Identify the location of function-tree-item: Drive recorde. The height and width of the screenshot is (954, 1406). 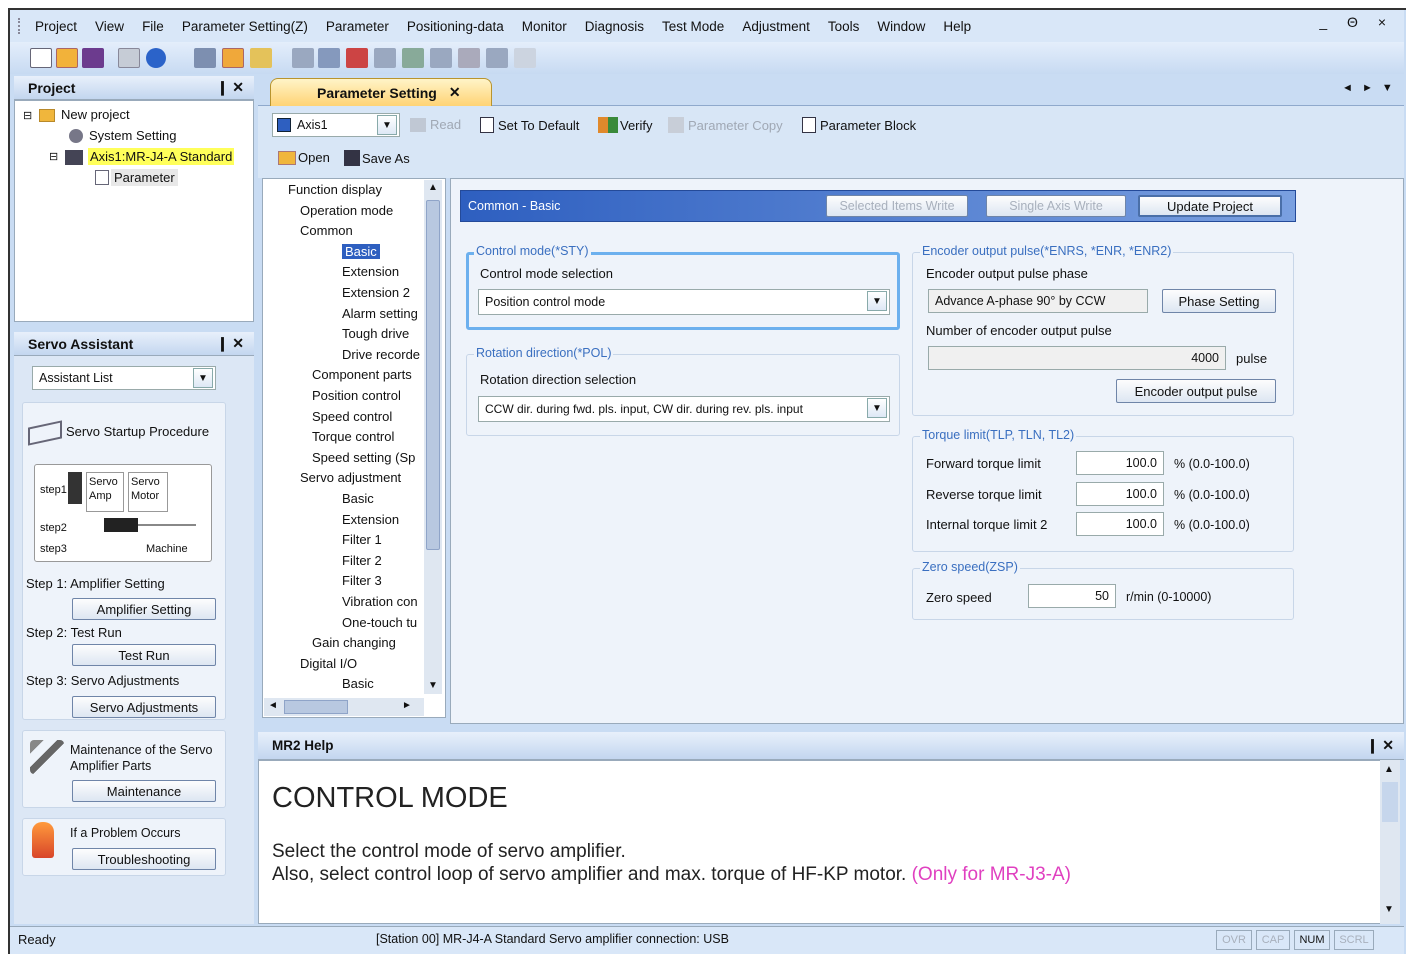
(381, 354).